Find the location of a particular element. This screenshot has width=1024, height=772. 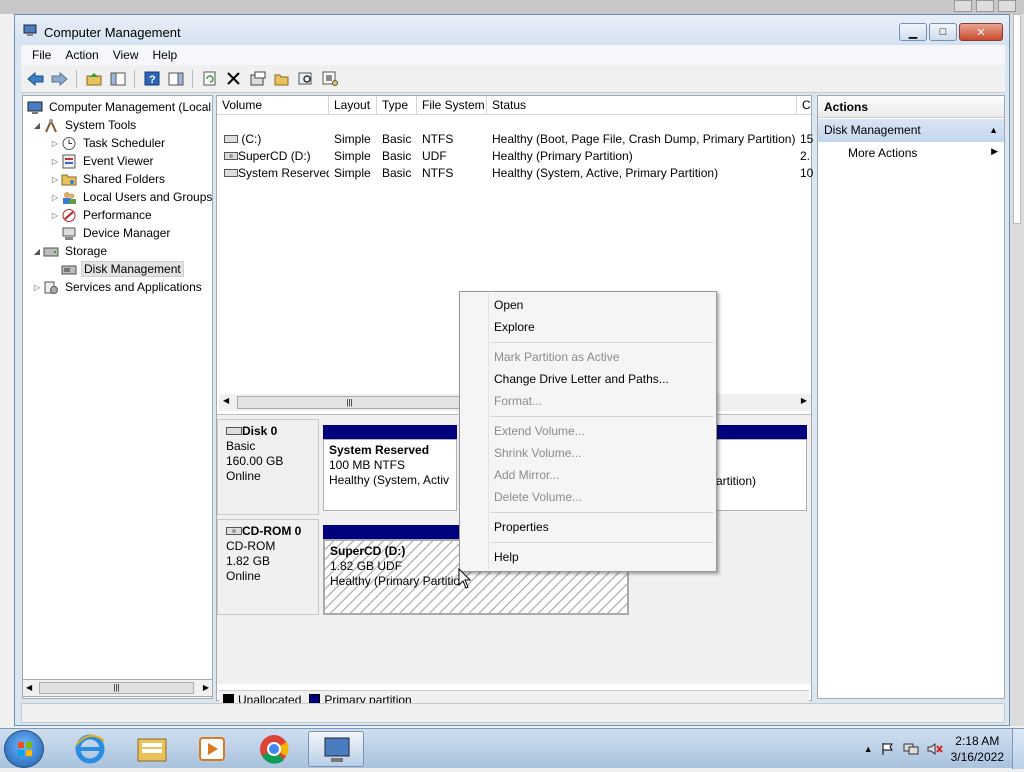

menu-view: View is located at coordinates (126, 55).